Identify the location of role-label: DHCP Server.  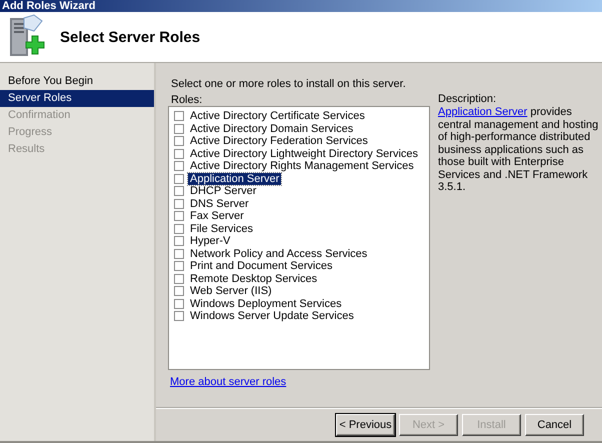
(223, 191).